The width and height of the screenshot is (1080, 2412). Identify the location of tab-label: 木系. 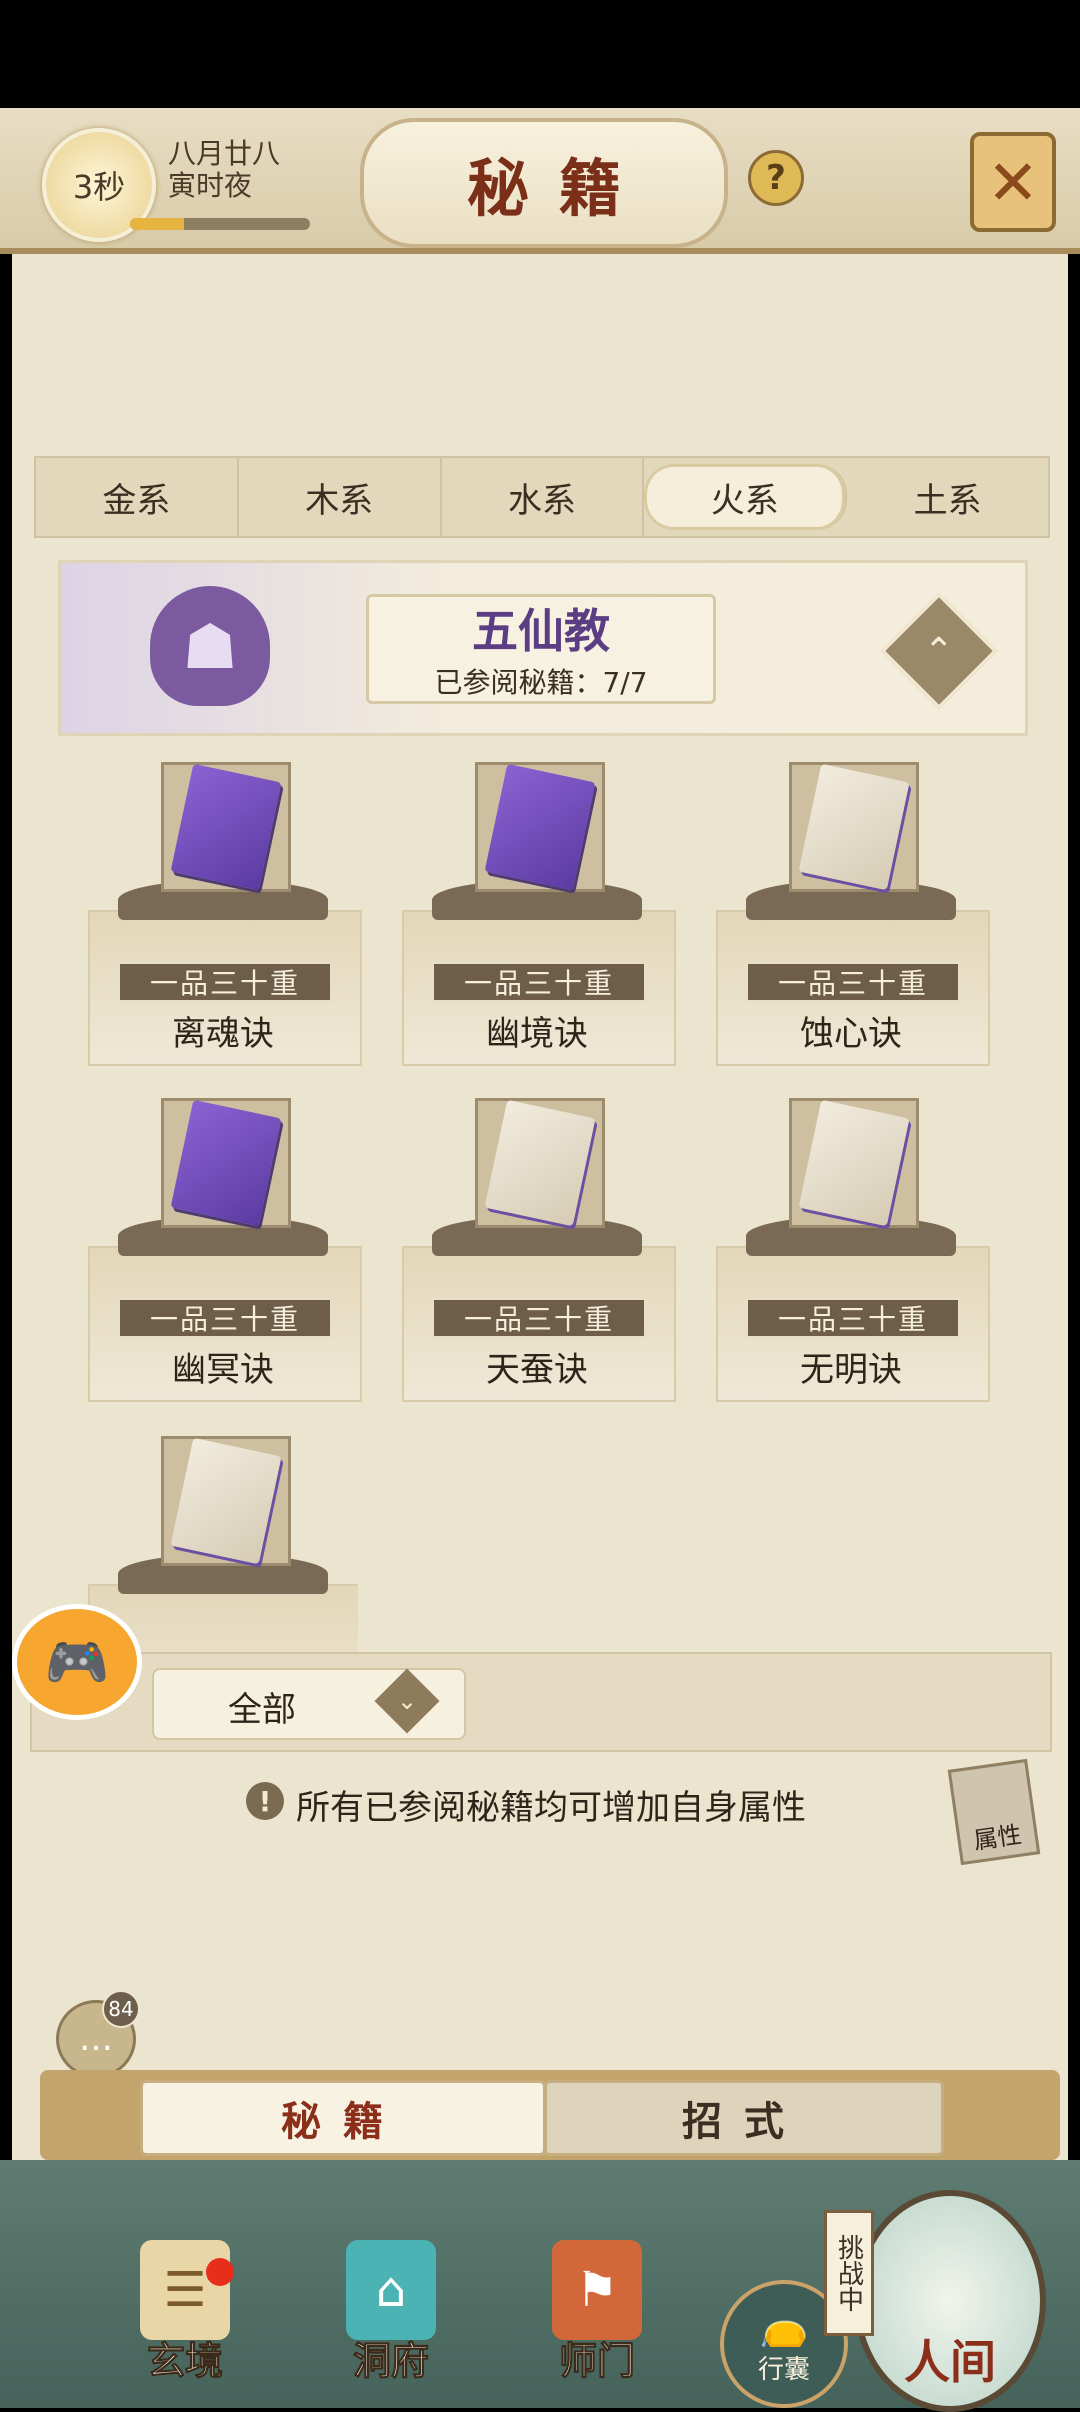
(339, 500).